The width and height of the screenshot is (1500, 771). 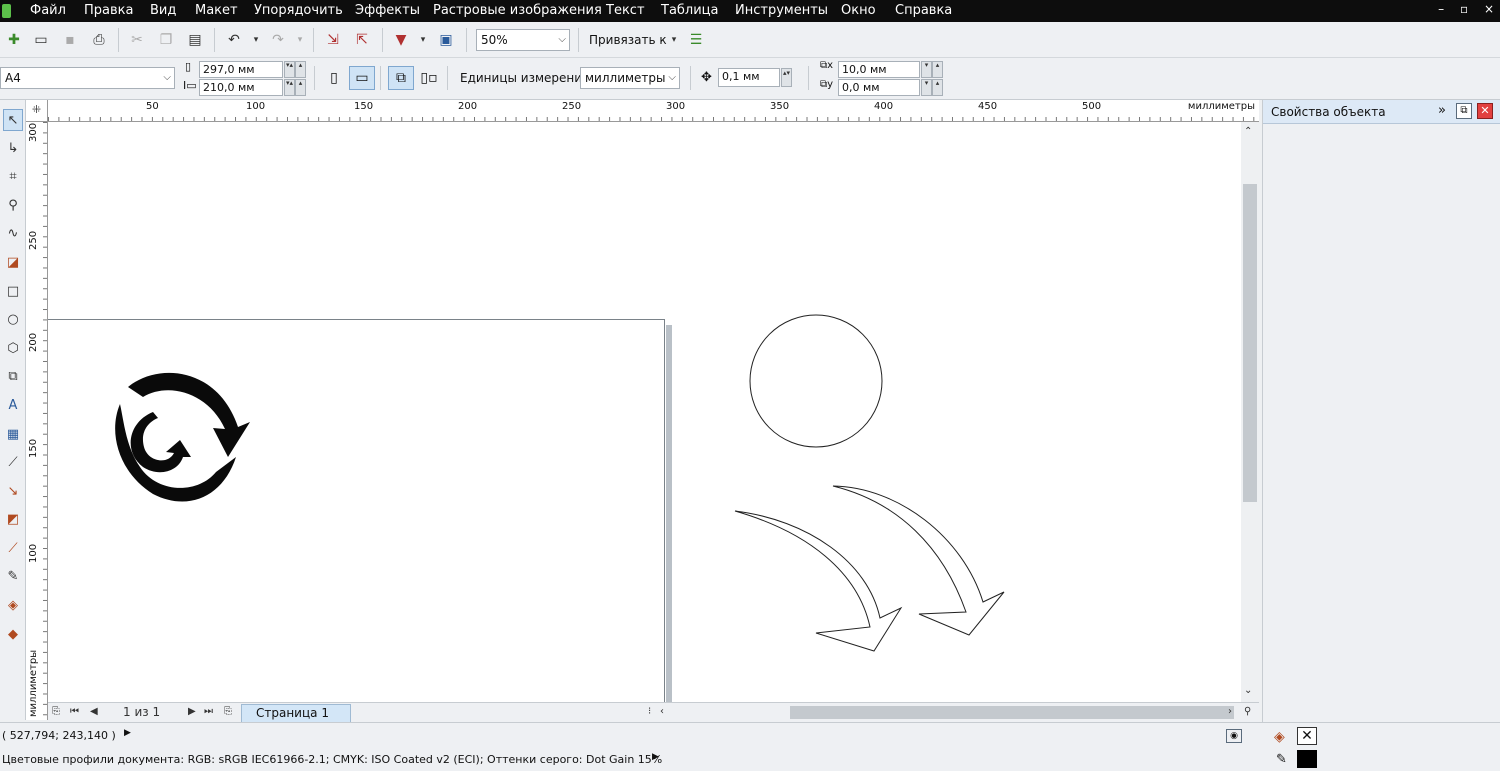 I want to click on ruler-origin-icon: ⁜, so click(x=37, y=111).